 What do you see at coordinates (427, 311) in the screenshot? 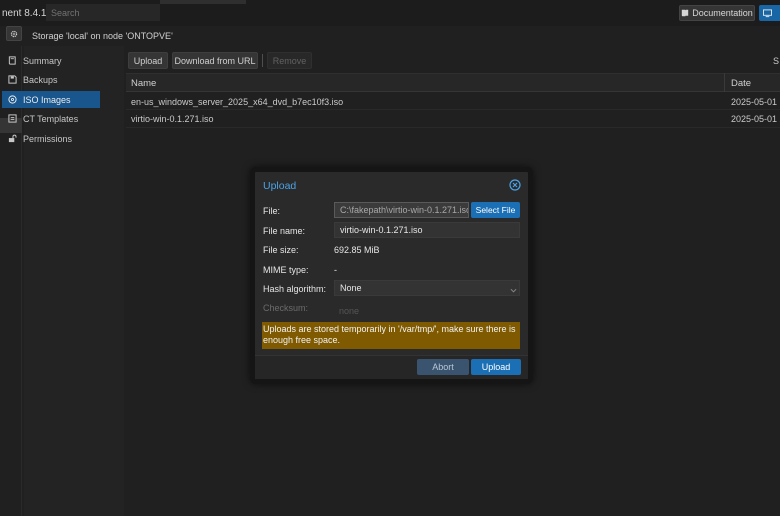
I see `checksum-input: none` at bounding box center [427, 311].